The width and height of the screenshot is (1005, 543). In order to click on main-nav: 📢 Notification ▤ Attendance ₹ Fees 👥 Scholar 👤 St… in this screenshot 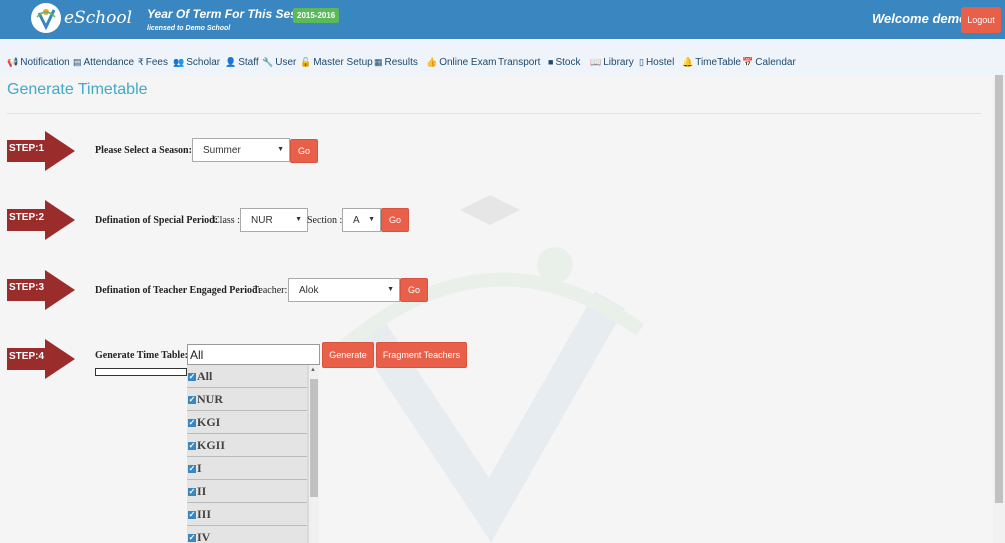, I will do `click(502, 57)`.